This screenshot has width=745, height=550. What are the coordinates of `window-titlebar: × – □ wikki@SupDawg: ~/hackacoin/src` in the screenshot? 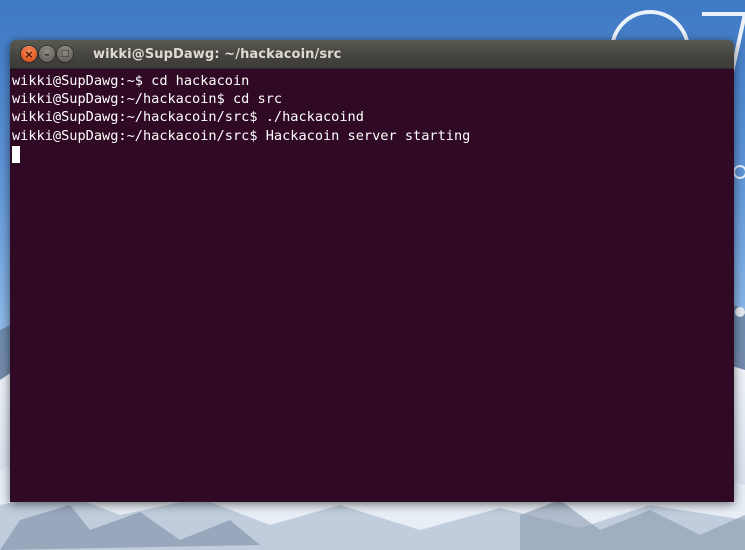 It's located at (372, 54).